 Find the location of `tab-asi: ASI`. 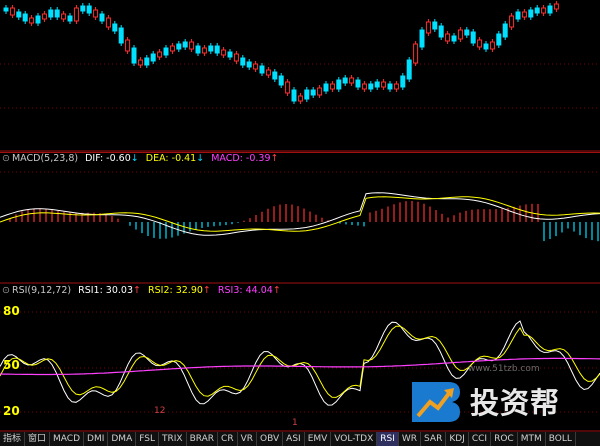

tab-asi: ASI is located at coordinates (294, 439).